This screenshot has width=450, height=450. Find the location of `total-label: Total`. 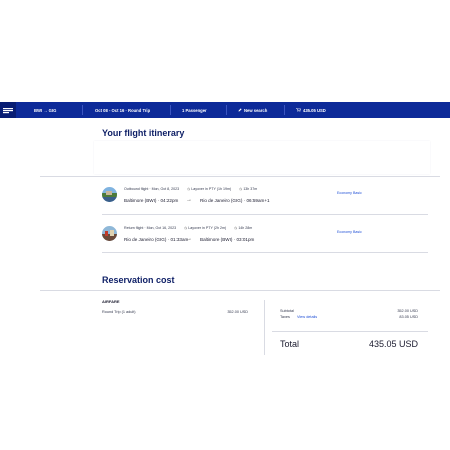

total-label: Total is located at coordinates (290, 344).